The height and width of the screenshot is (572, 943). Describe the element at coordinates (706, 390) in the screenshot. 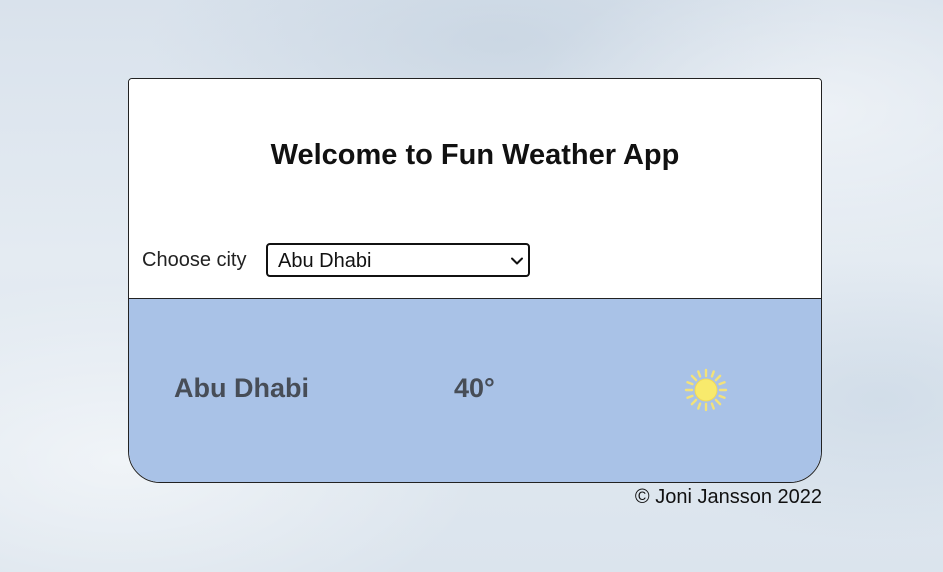

I see `sun-icon` at that location.